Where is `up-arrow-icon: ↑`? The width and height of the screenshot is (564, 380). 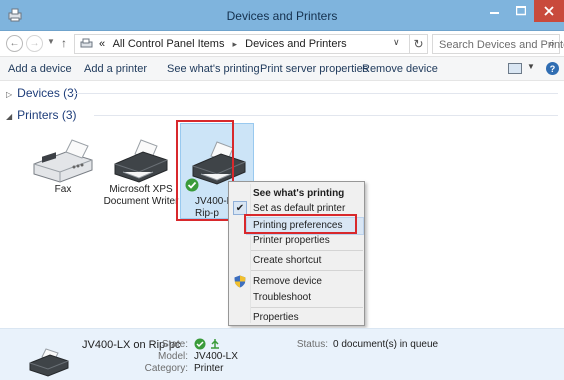
up-arrow-icon: ↑ is located at coordinates (64, 43).